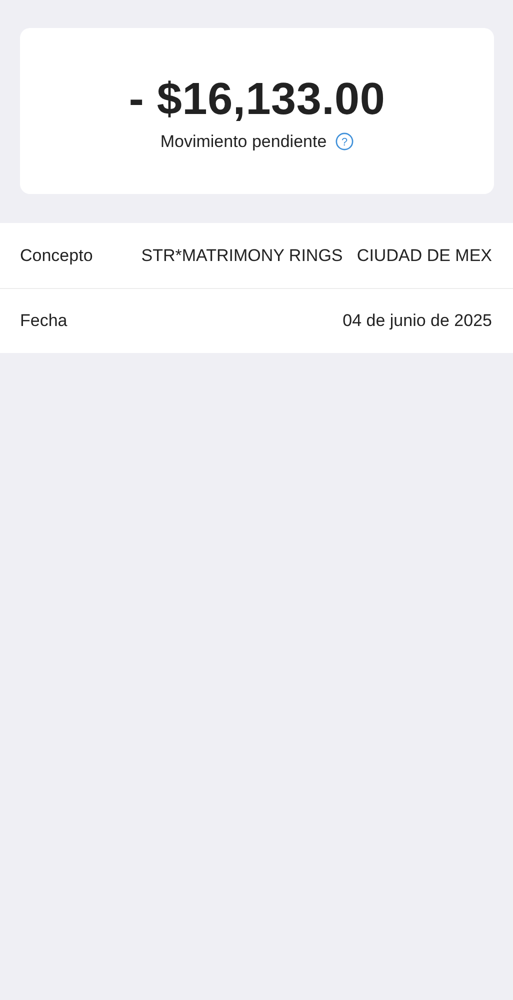 The width and height of the screenshot is (513, 1000). Describe the element at coordinates (243, 141) in the screenshot. I see `status-label: Movimiento pendiente` at that location.